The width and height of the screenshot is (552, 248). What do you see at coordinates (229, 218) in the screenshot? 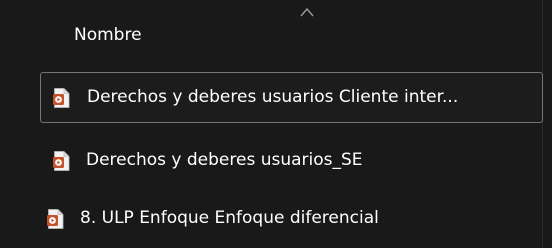
I see `file-name: 8. ULP Enfoque Enfoque diferencial` at bounding box center [229, 218].